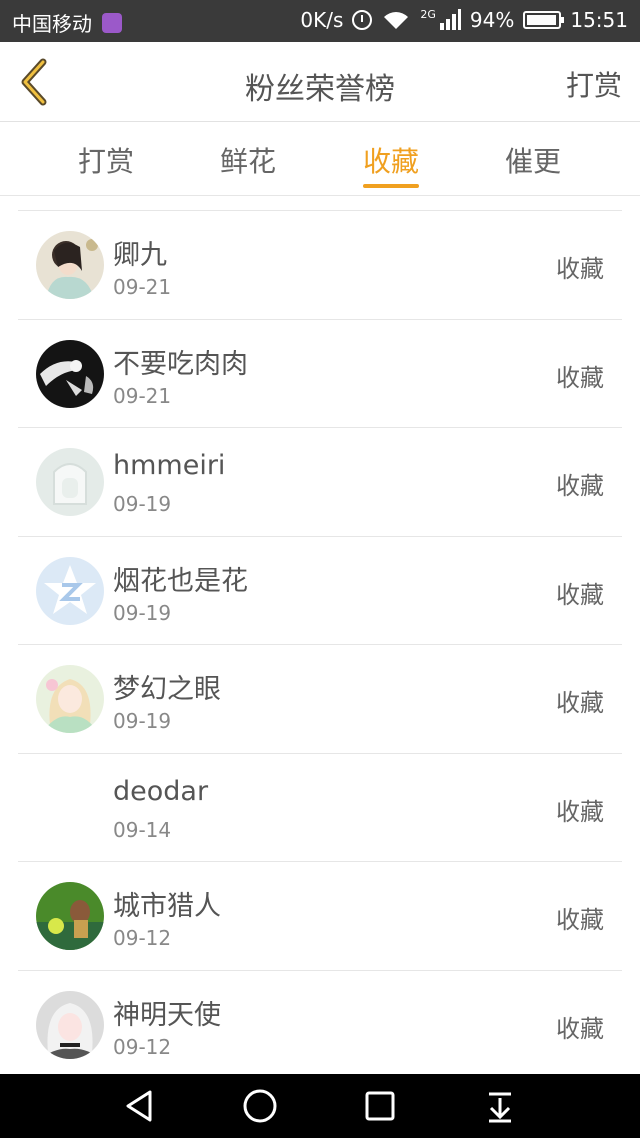  I want to click on carrier-label: 中国移动, so click(52, 24).